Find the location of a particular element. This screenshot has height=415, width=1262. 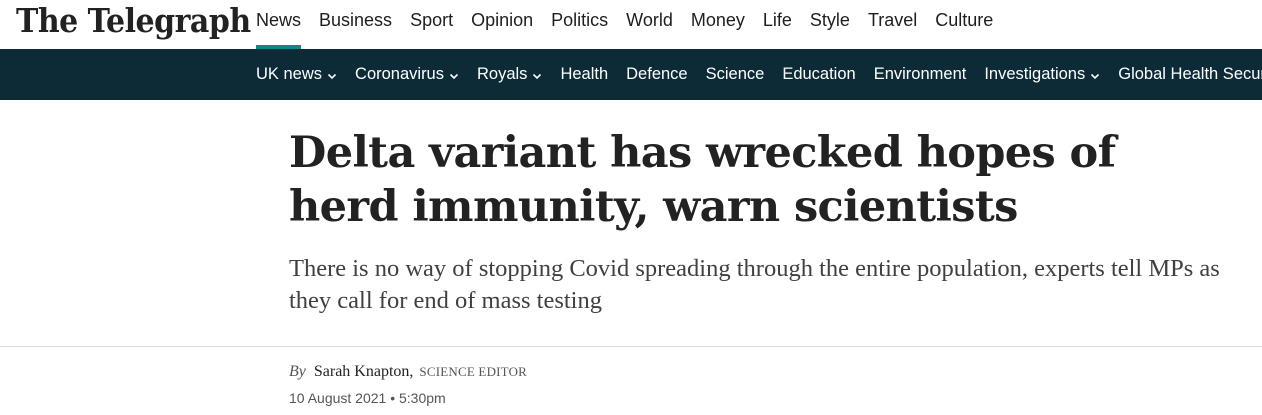

subnav-item-global-health-security: Global Health Security is located at coordinates (1190, 74).